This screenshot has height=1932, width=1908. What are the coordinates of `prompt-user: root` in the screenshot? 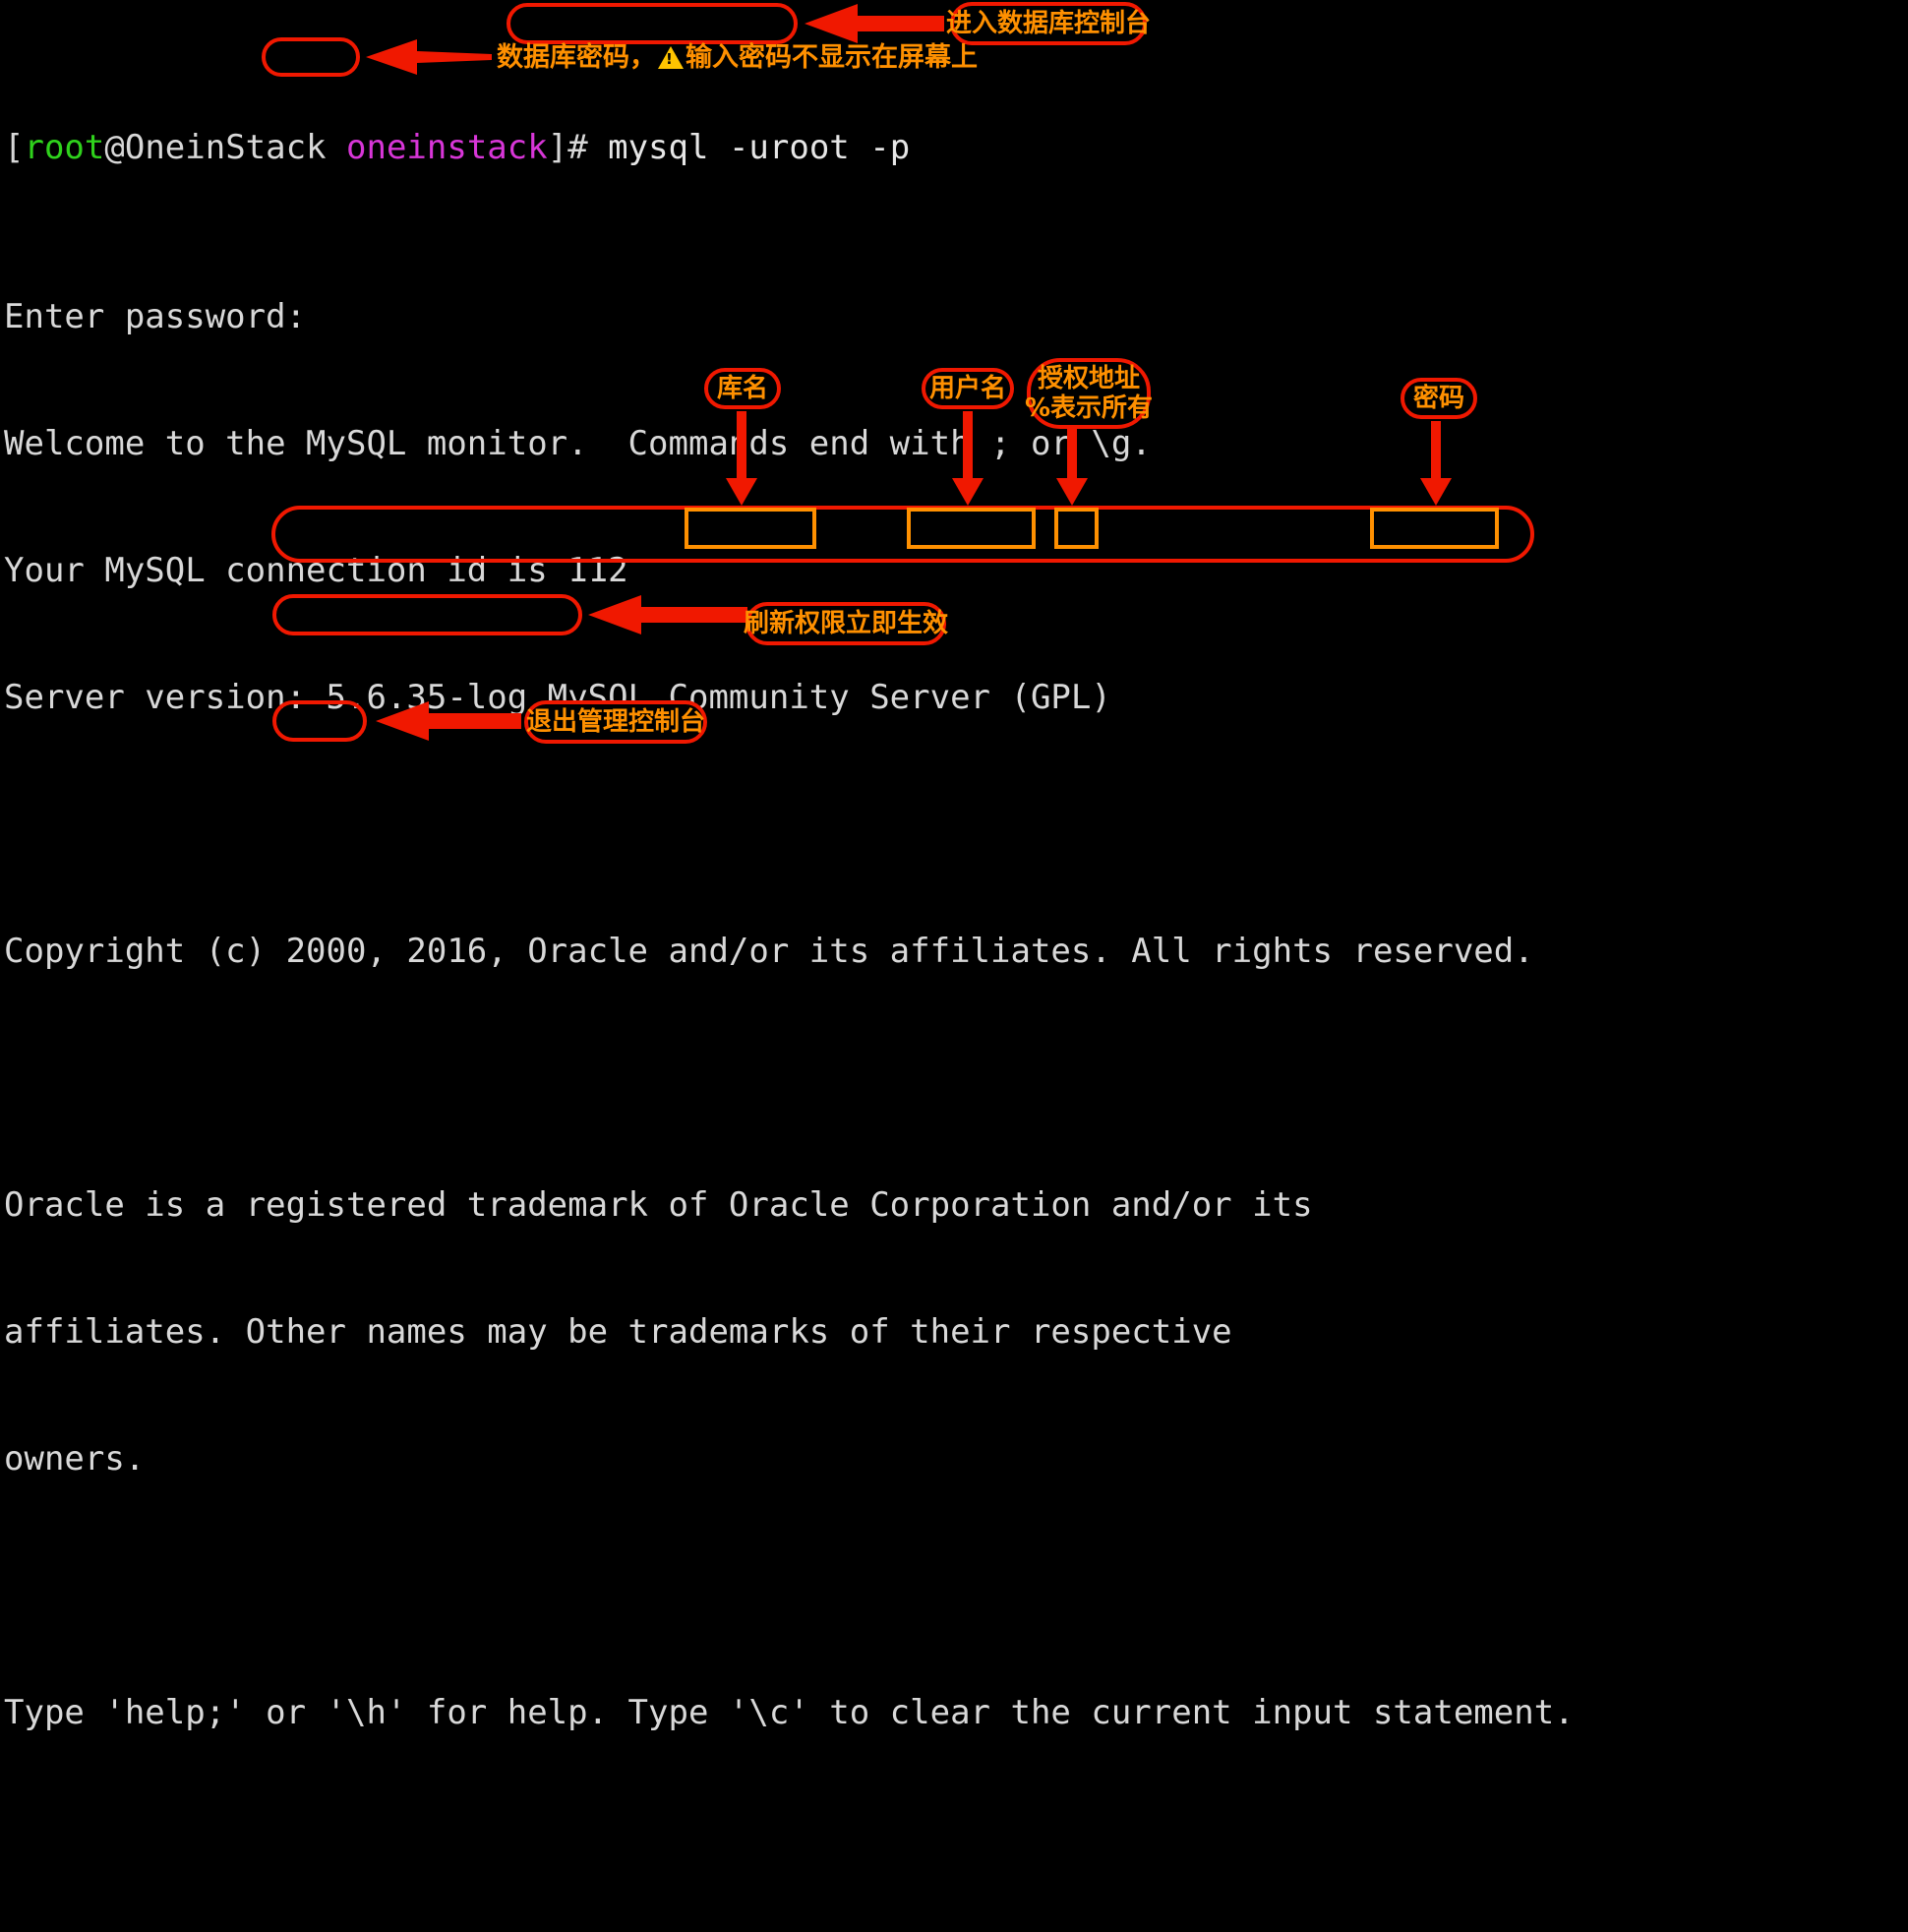 It's located at (64, 147).